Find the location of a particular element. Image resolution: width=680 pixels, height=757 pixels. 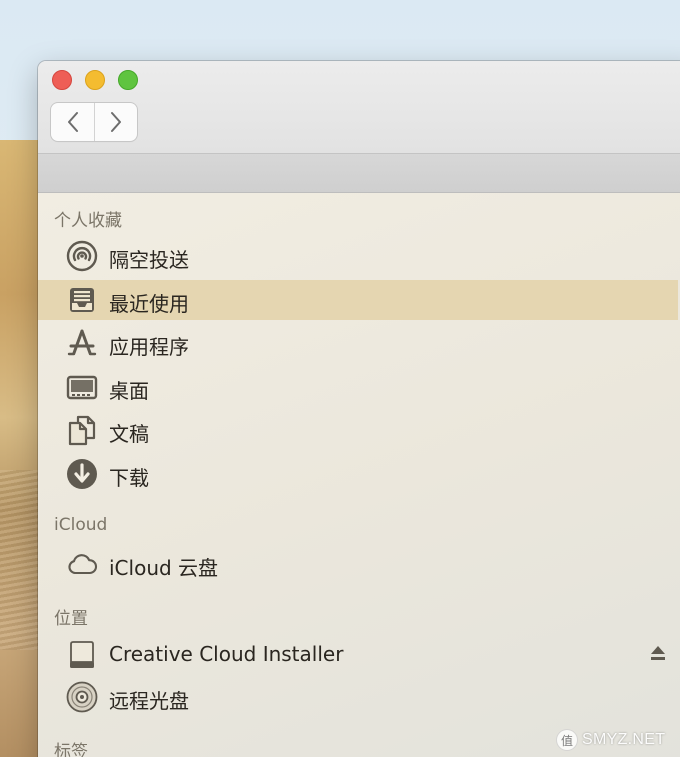

sidebar-item-label: 下载 is located at coordinates (129, 478).